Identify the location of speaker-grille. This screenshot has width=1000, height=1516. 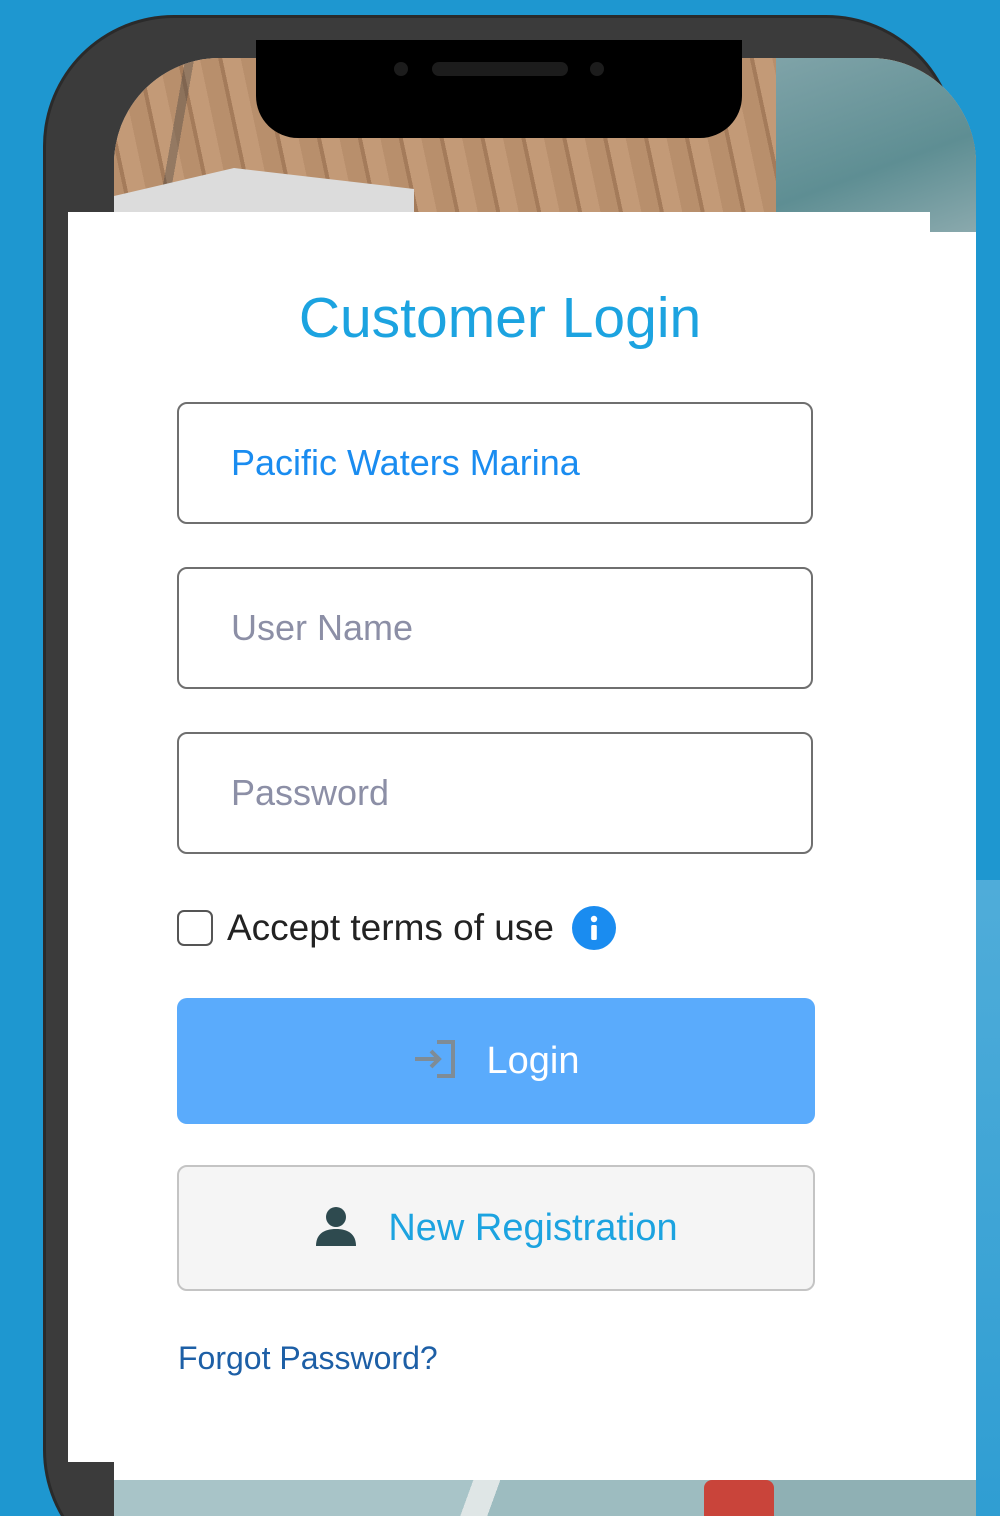
(500, 69).